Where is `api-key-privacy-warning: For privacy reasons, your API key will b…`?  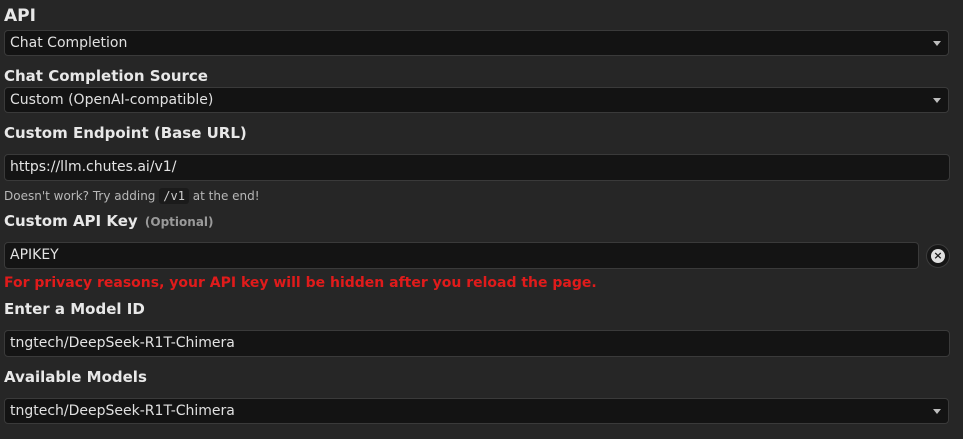 api-key-privacy-warning: For privacy reasons, your API key will b… is located at coordinates (300, 283).